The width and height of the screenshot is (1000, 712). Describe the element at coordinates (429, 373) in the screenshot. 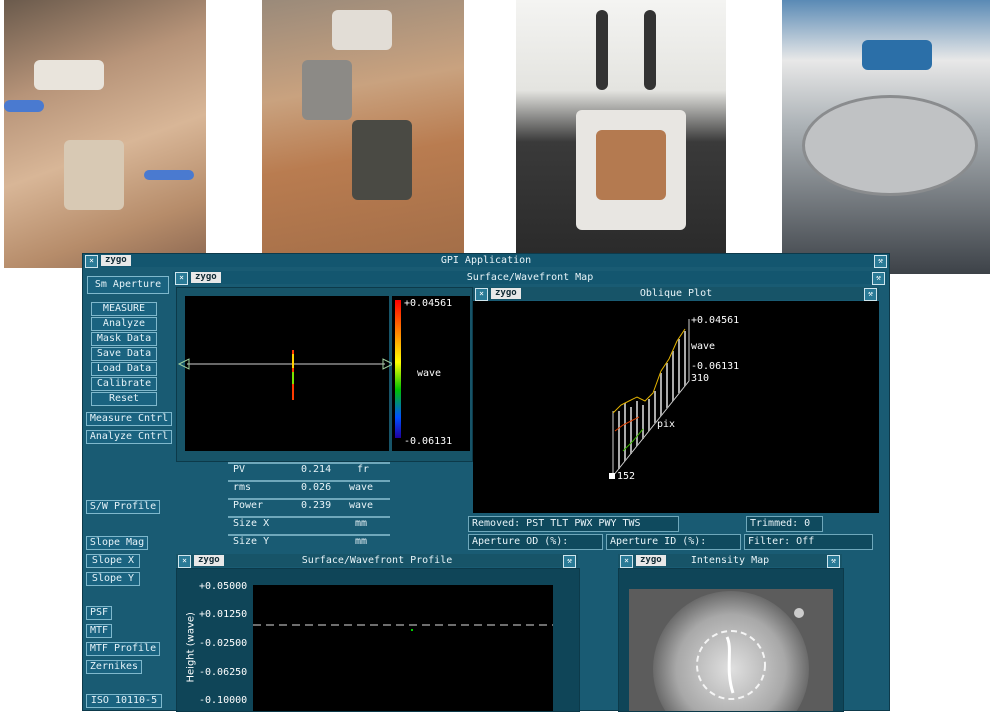

I see `scale-unit-label: wave` at that location.